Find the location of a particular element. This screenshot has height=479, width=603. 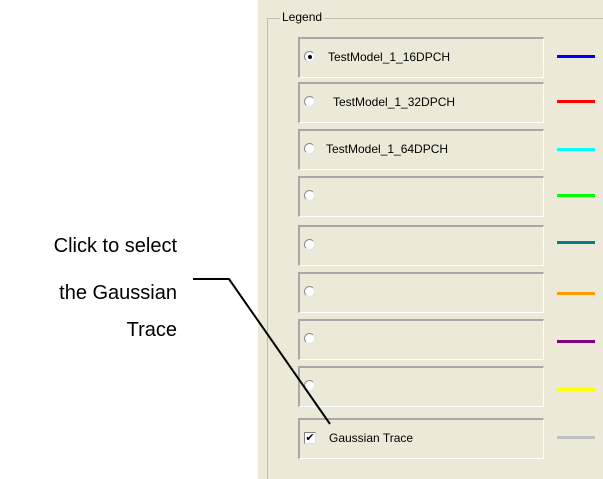

callout-leader-line is located at coordinates (262, 351).